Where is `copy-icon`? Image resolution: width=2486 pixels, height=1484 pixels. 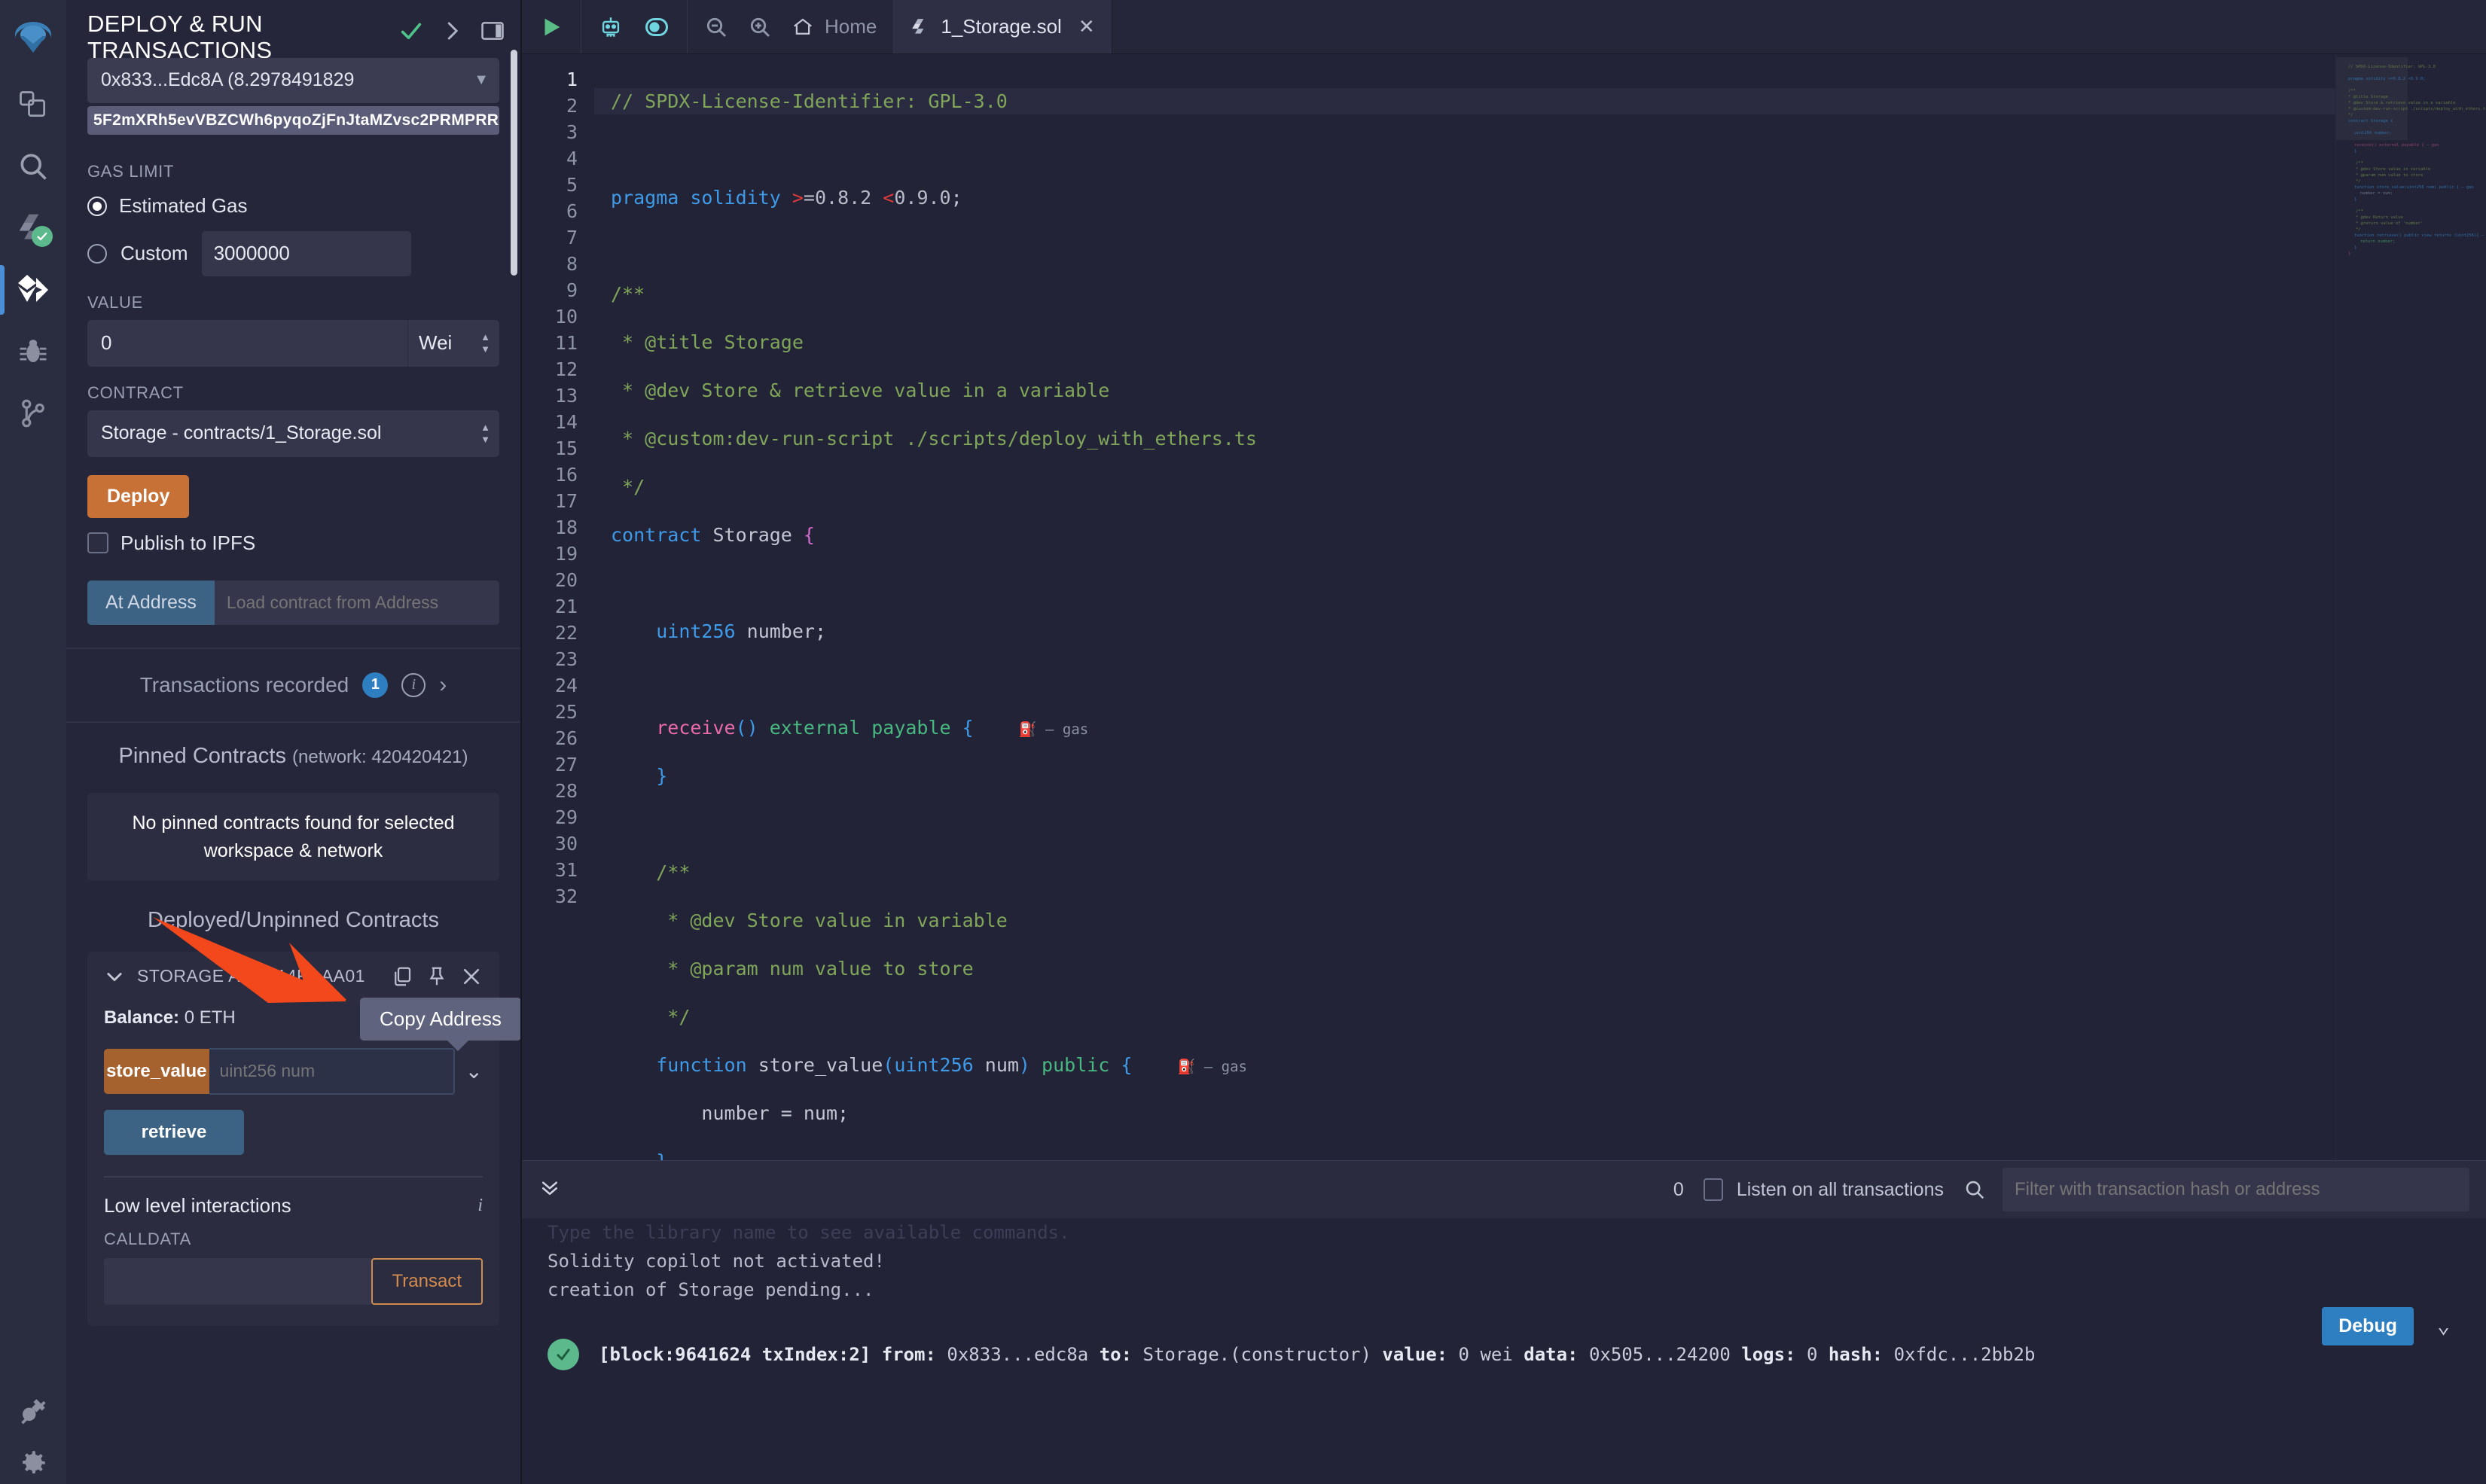 copy-icon is located at coordinates (402, 976).